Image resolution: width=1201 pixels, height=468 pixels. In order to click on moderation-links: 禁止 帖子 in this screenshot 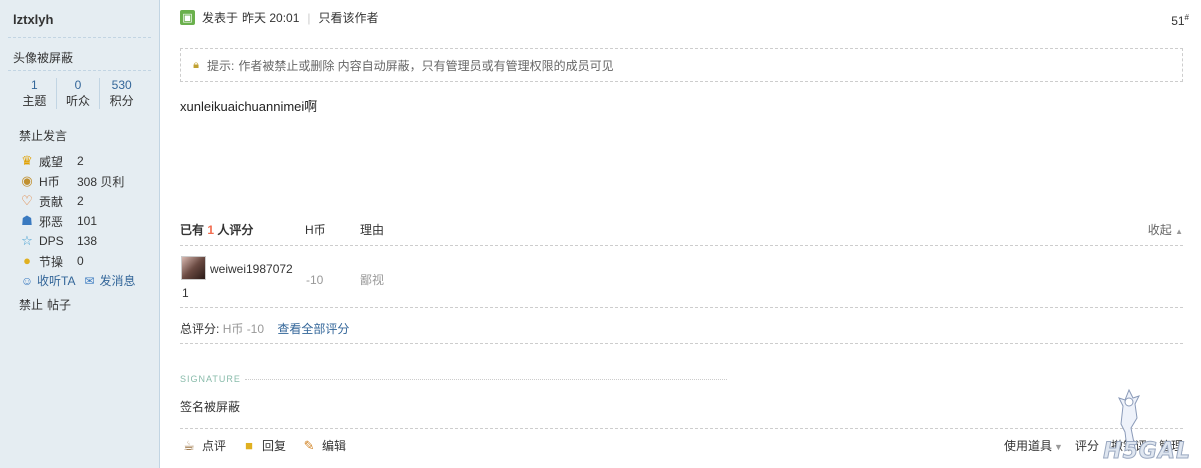, I will do `click(47, 304)`.